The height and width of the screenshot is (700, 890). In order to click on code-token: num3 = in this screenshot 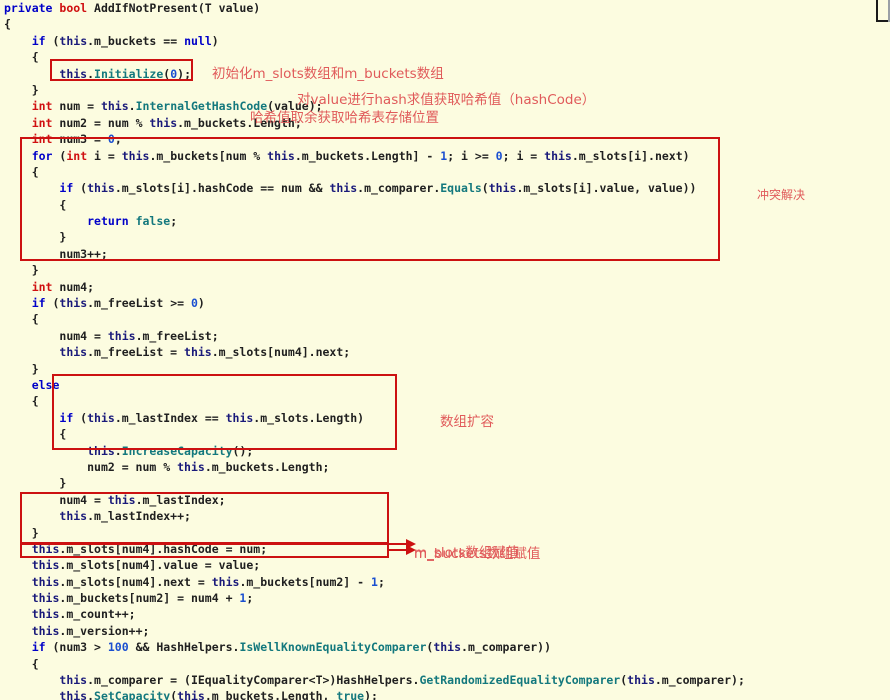, I will do `click(80, 139)`.